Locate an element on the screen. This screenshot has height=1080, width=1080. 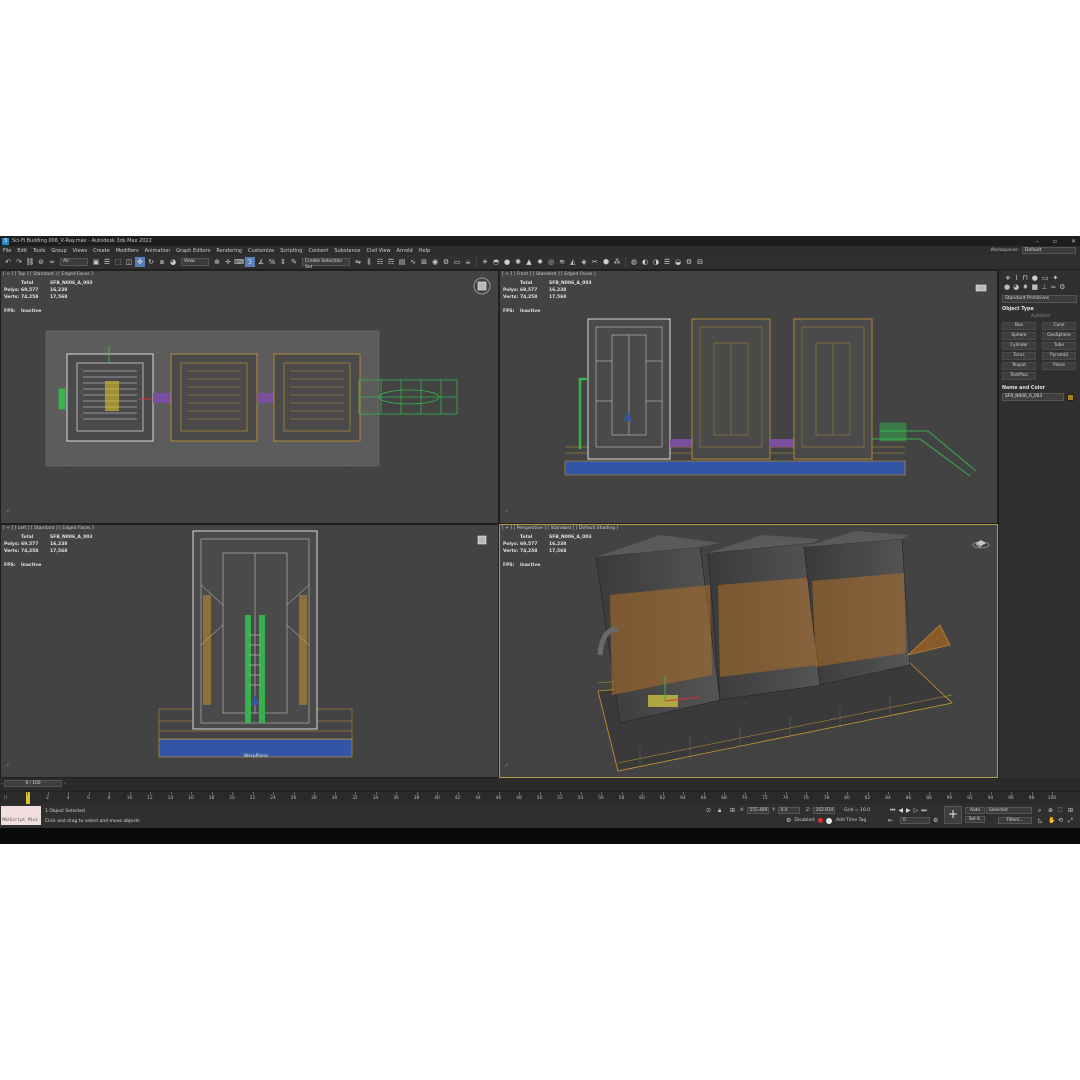
object-color-swatch is located at coordinates (1070, 397).